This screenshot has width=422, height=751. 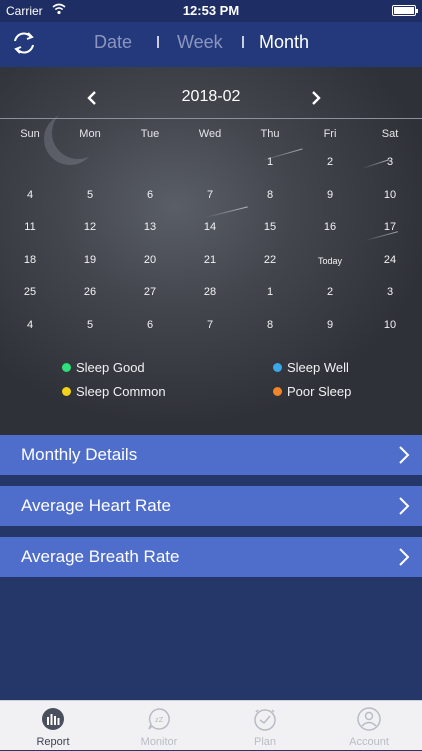 What do you see at coordinates (270, 134) in the screenshot?
I see `weekday-label: Thu` at bounding box center [270, 134].